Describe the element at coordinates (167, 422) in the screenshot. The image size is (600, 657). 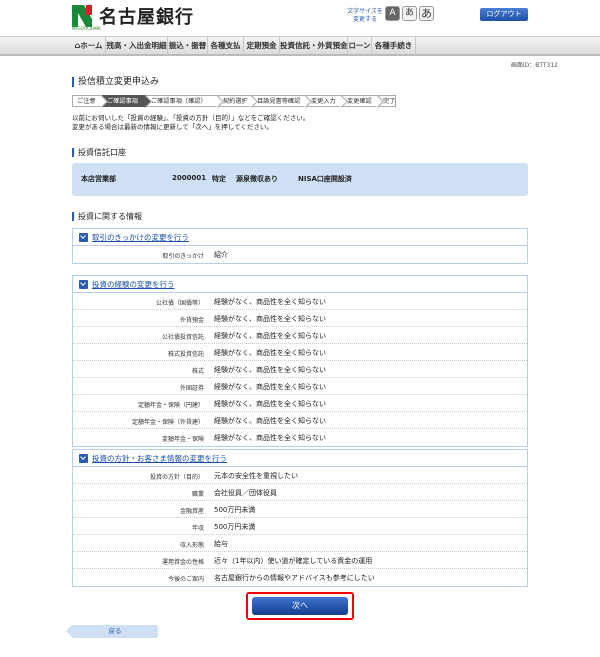
I see `row-label: 定額年金・保険（外貨建）` at that location.